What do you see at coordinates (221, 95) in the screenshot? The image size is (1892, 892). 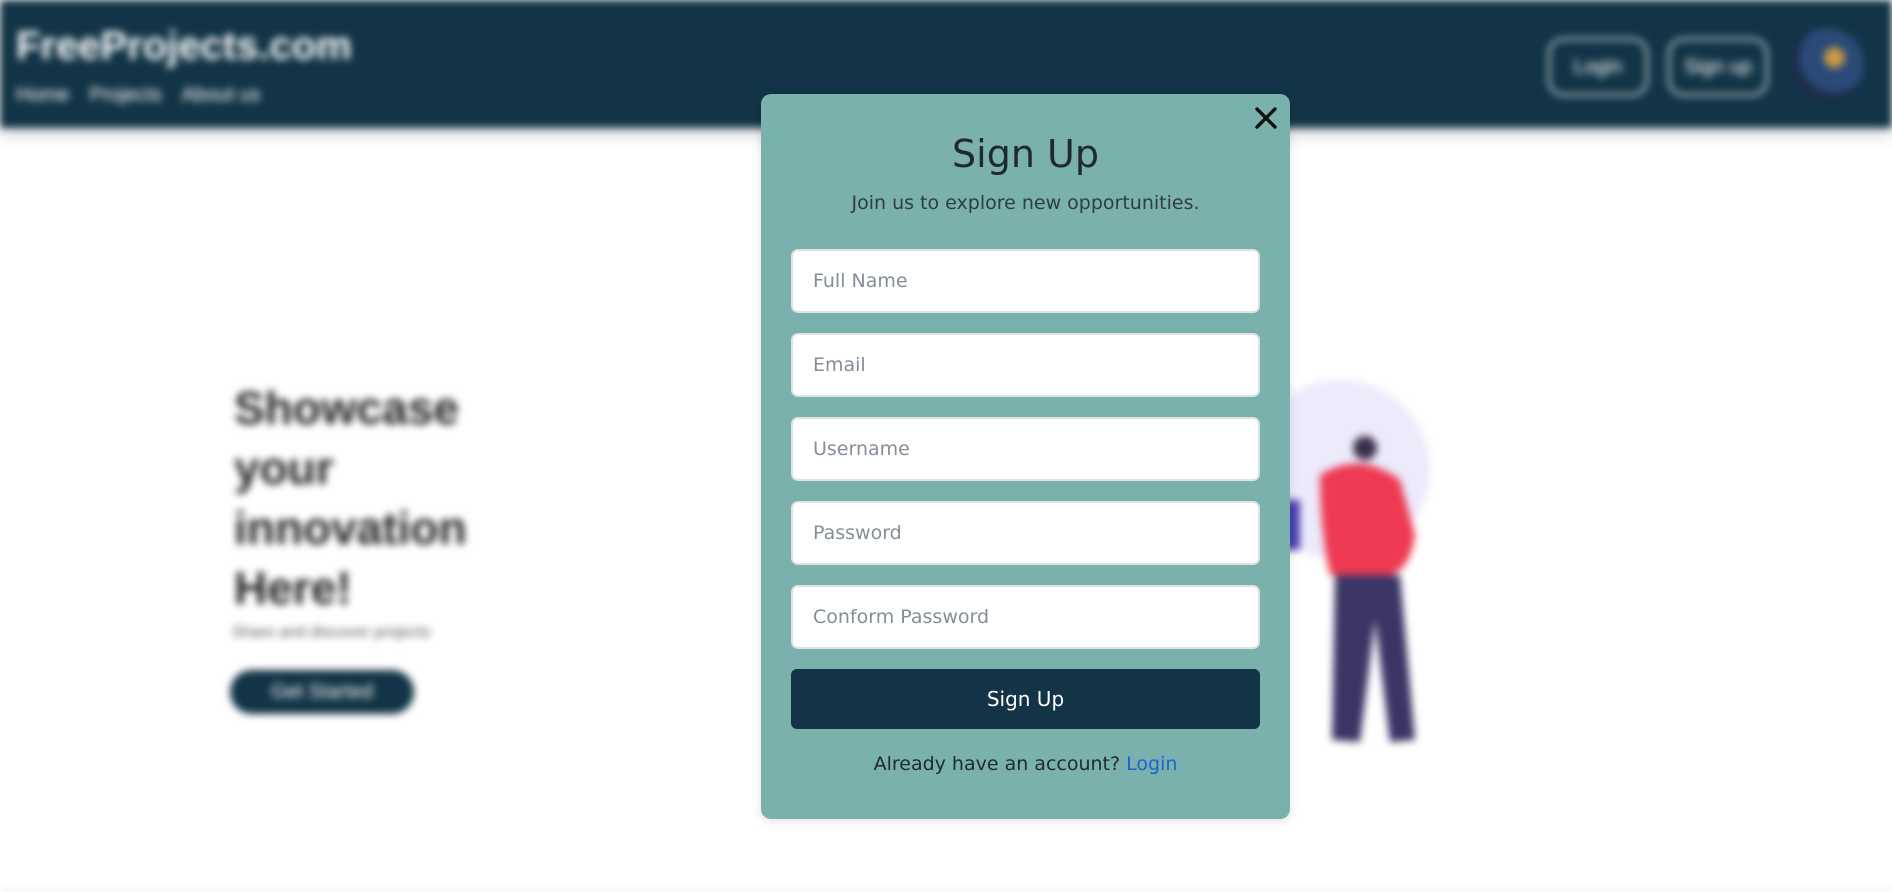 I see `nav-link-about: About us` at bounding box center [221, 95].